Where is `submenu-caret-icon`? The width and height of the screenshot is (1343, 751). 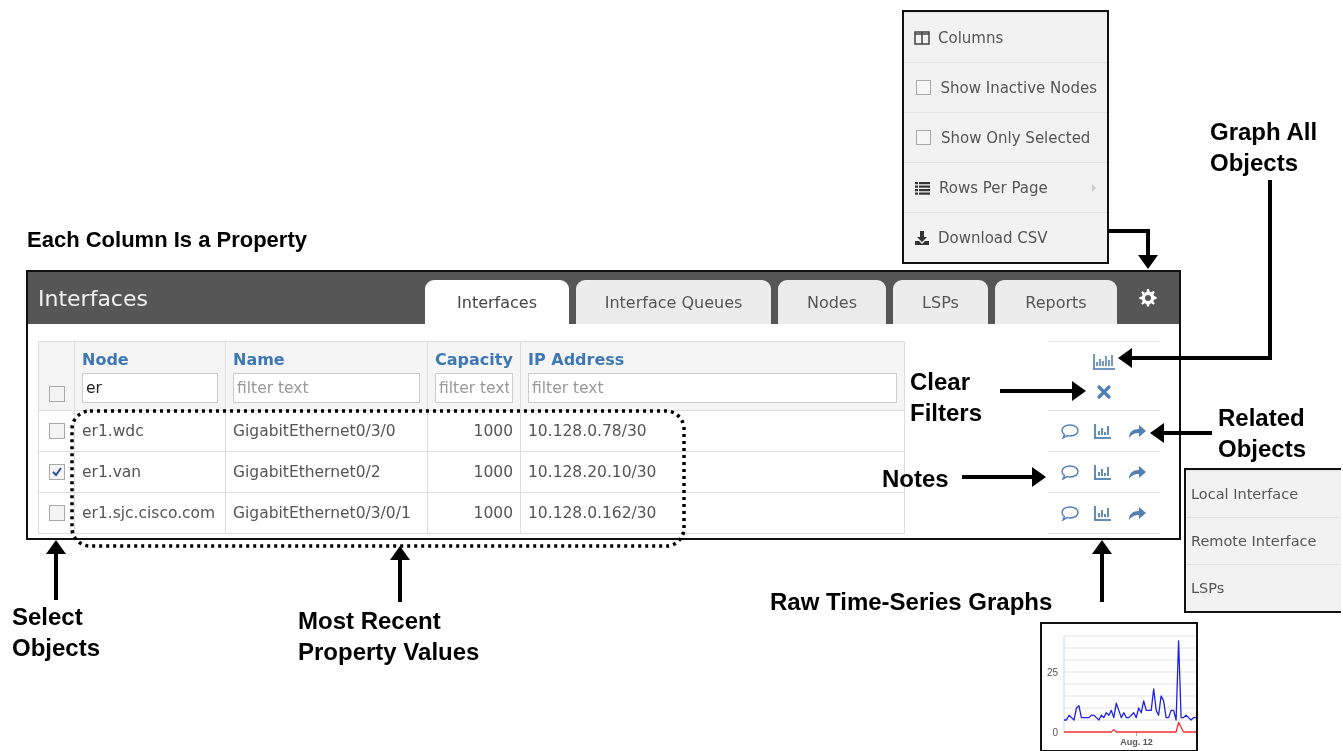
submenu-caret-icon is located at coordinates (1094, 187).